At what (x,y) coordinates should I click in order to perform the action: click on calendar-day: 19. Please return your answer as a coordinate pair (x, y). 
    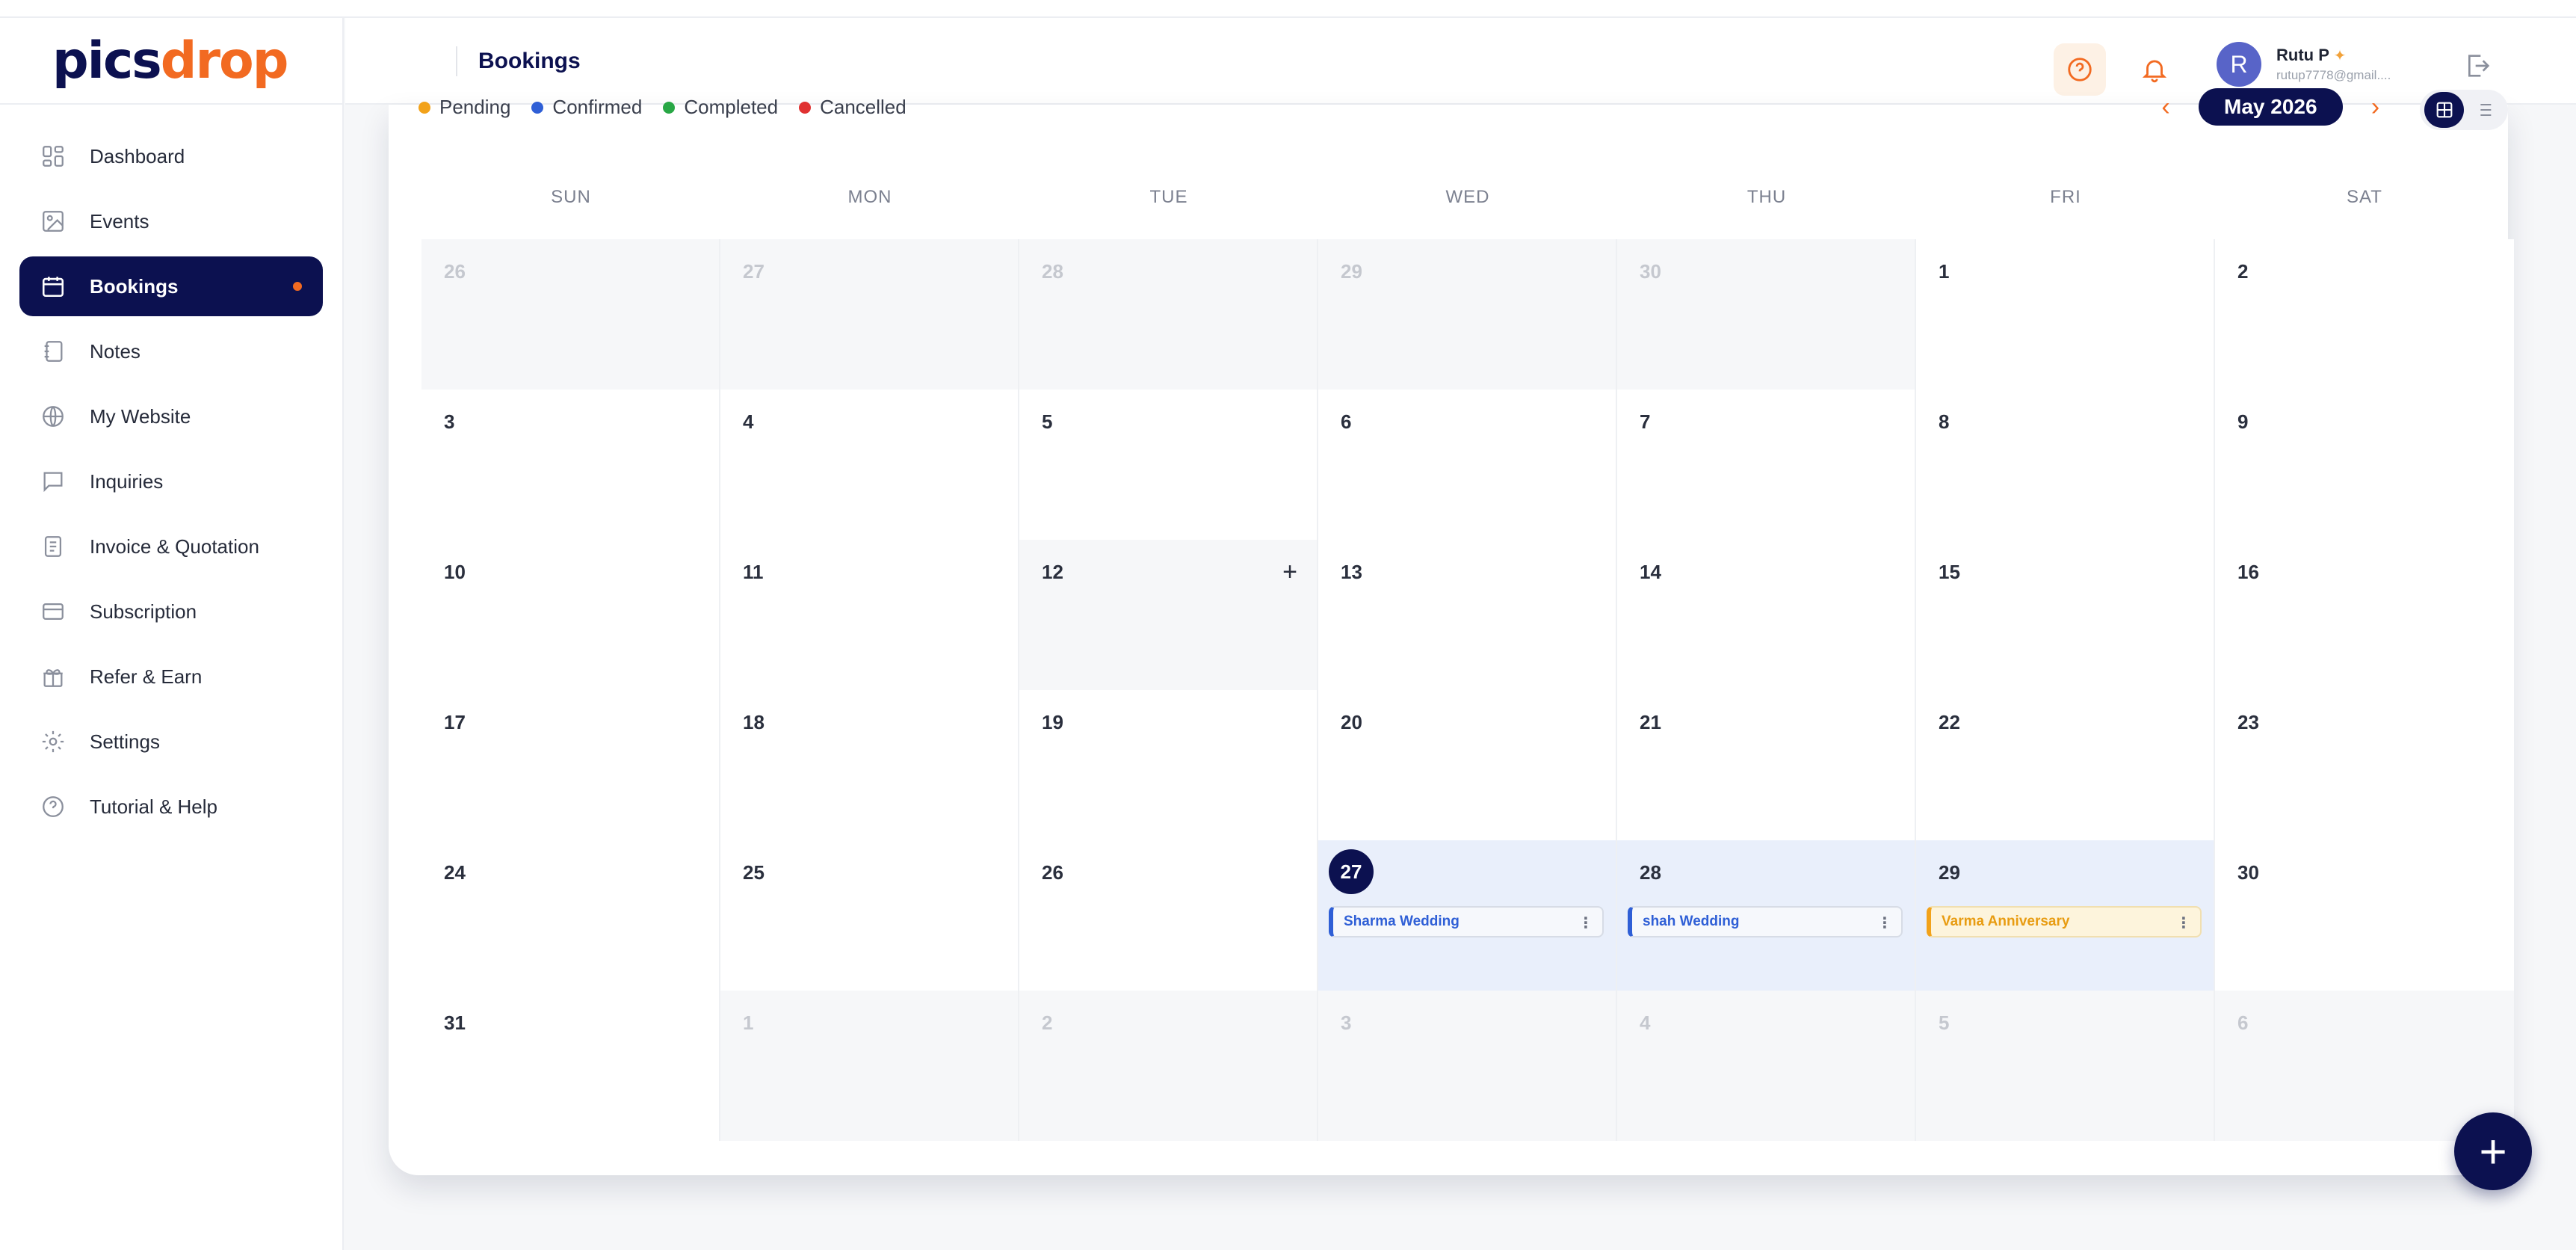
    Looking at the image, I should click on (1169, 765).